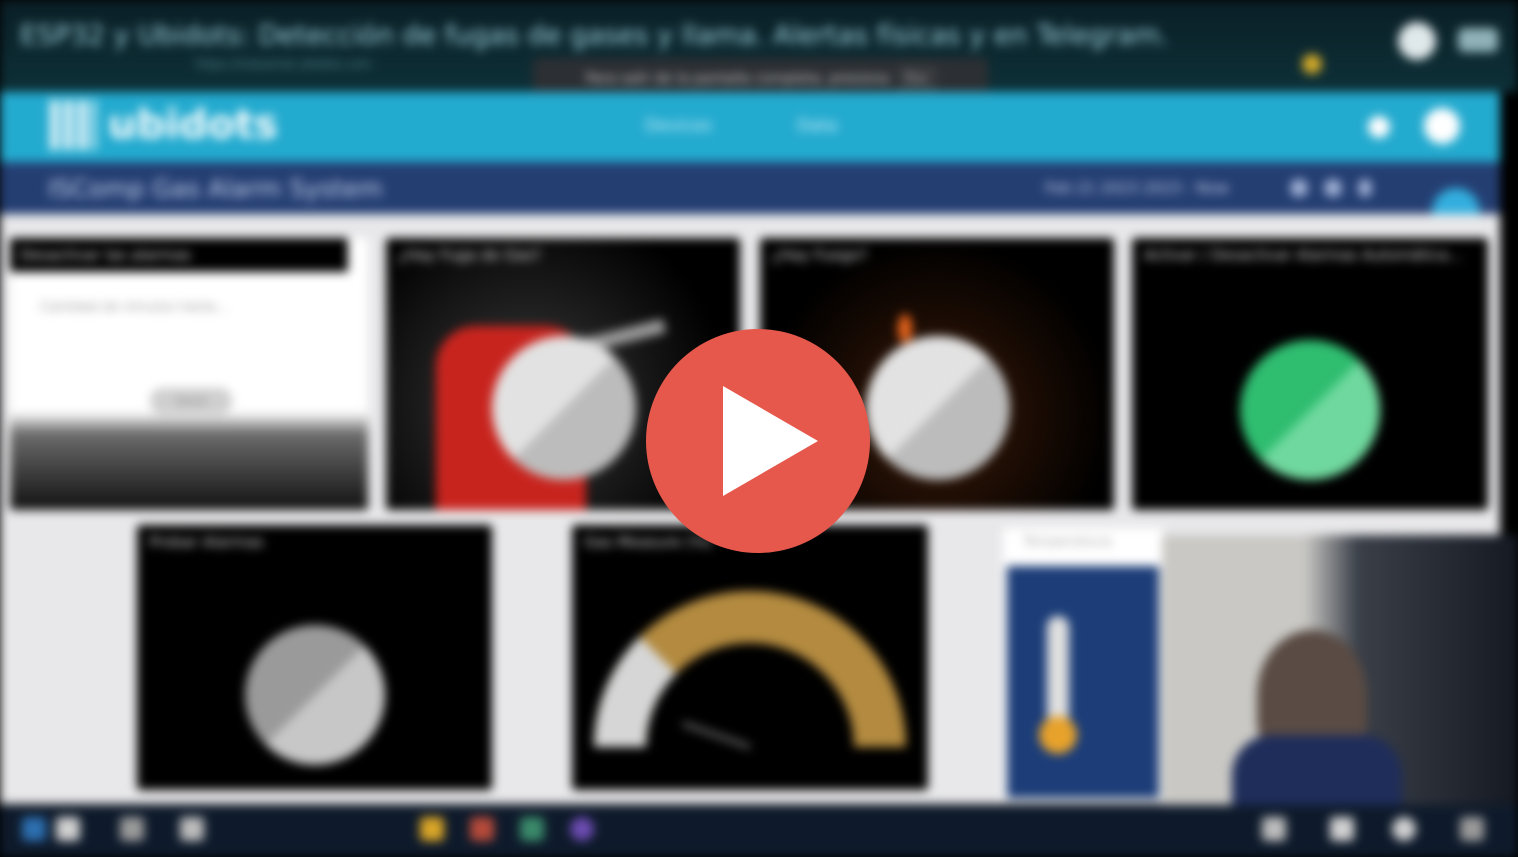 The width and height of the screenshot is (1518, 857). I want to click on widget-title: Desactivar las alarmas, so click(179, 255).